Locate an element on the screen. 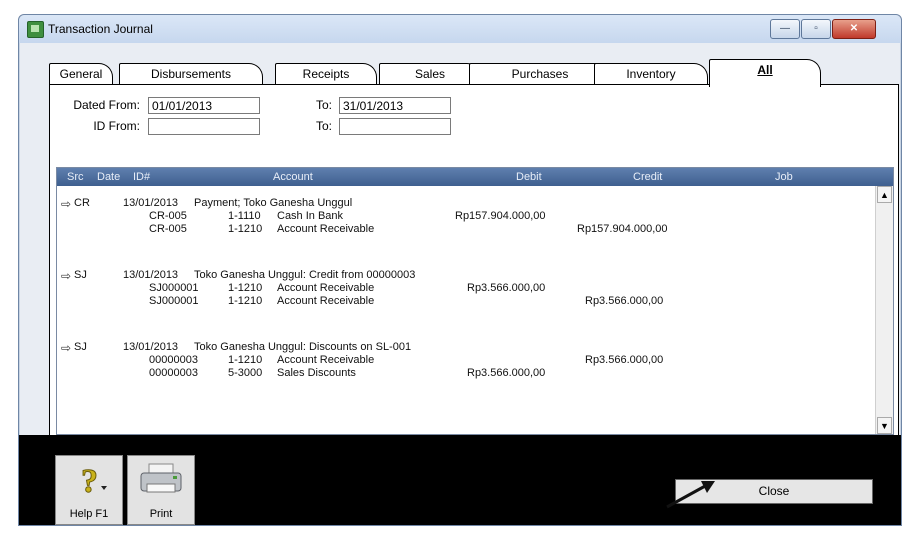 This screenshot has height=538, width=910. printer-icon is located at coordinates (161, 478).